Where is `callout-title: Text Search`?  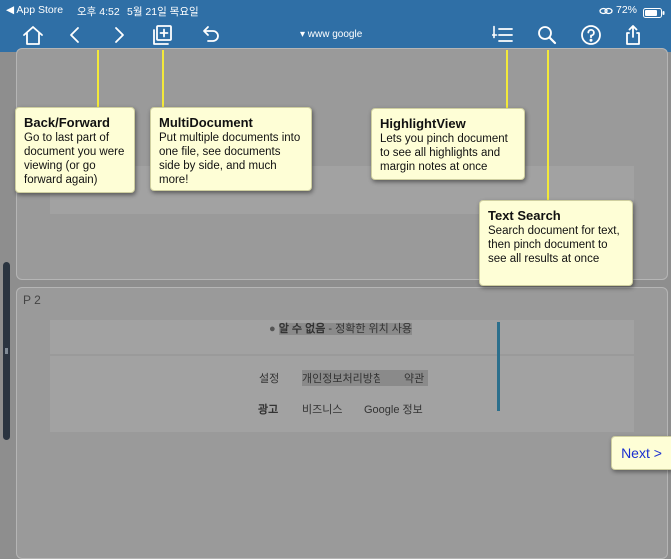 callout-title: Text Search is located at coordinates (524, 215).